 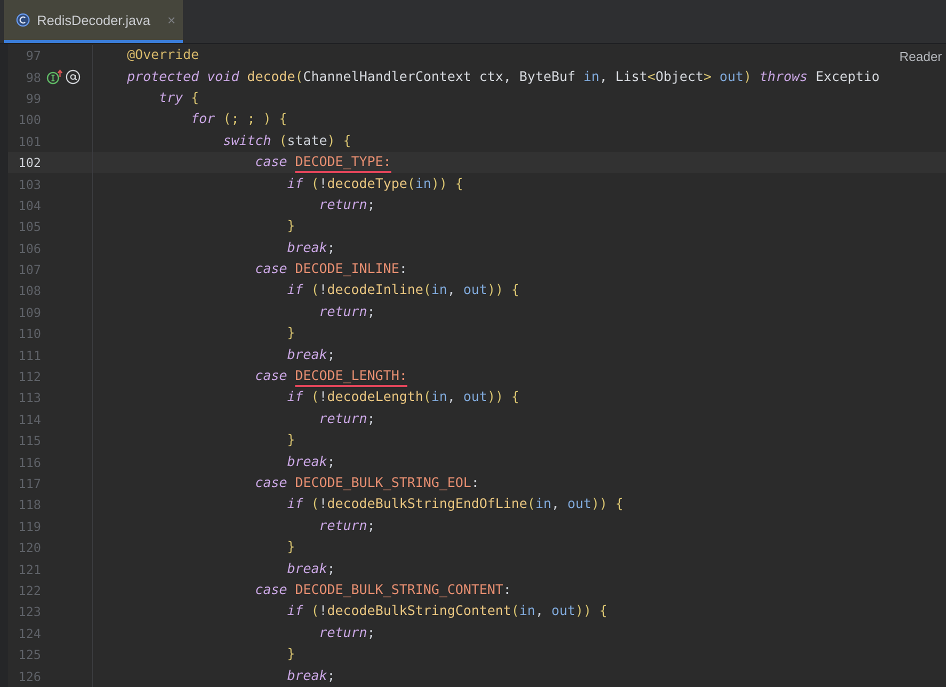 What do you see at coordinates (367, 483) in the screenshot?
I see `code-line: case DECODE_BULK_STRING_EOL:` at bounding box center [367, 483].